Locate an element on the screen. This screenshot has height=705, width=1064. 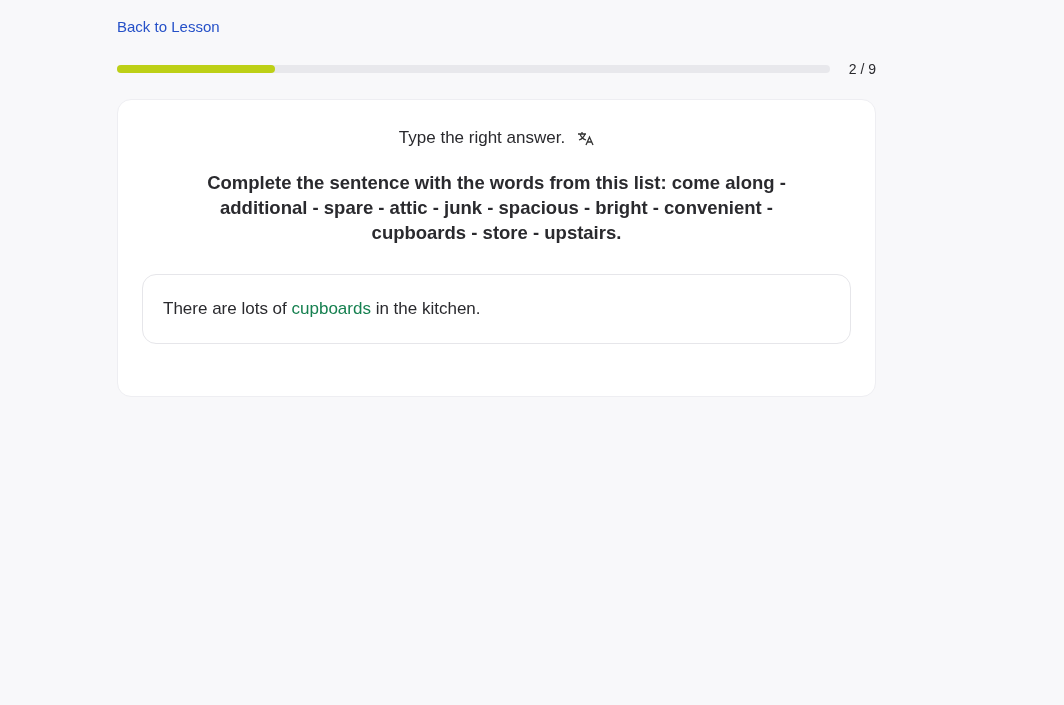
answer-sentence: There are lots of cupboards in the kitchen. is located at coordinates (496, 309).